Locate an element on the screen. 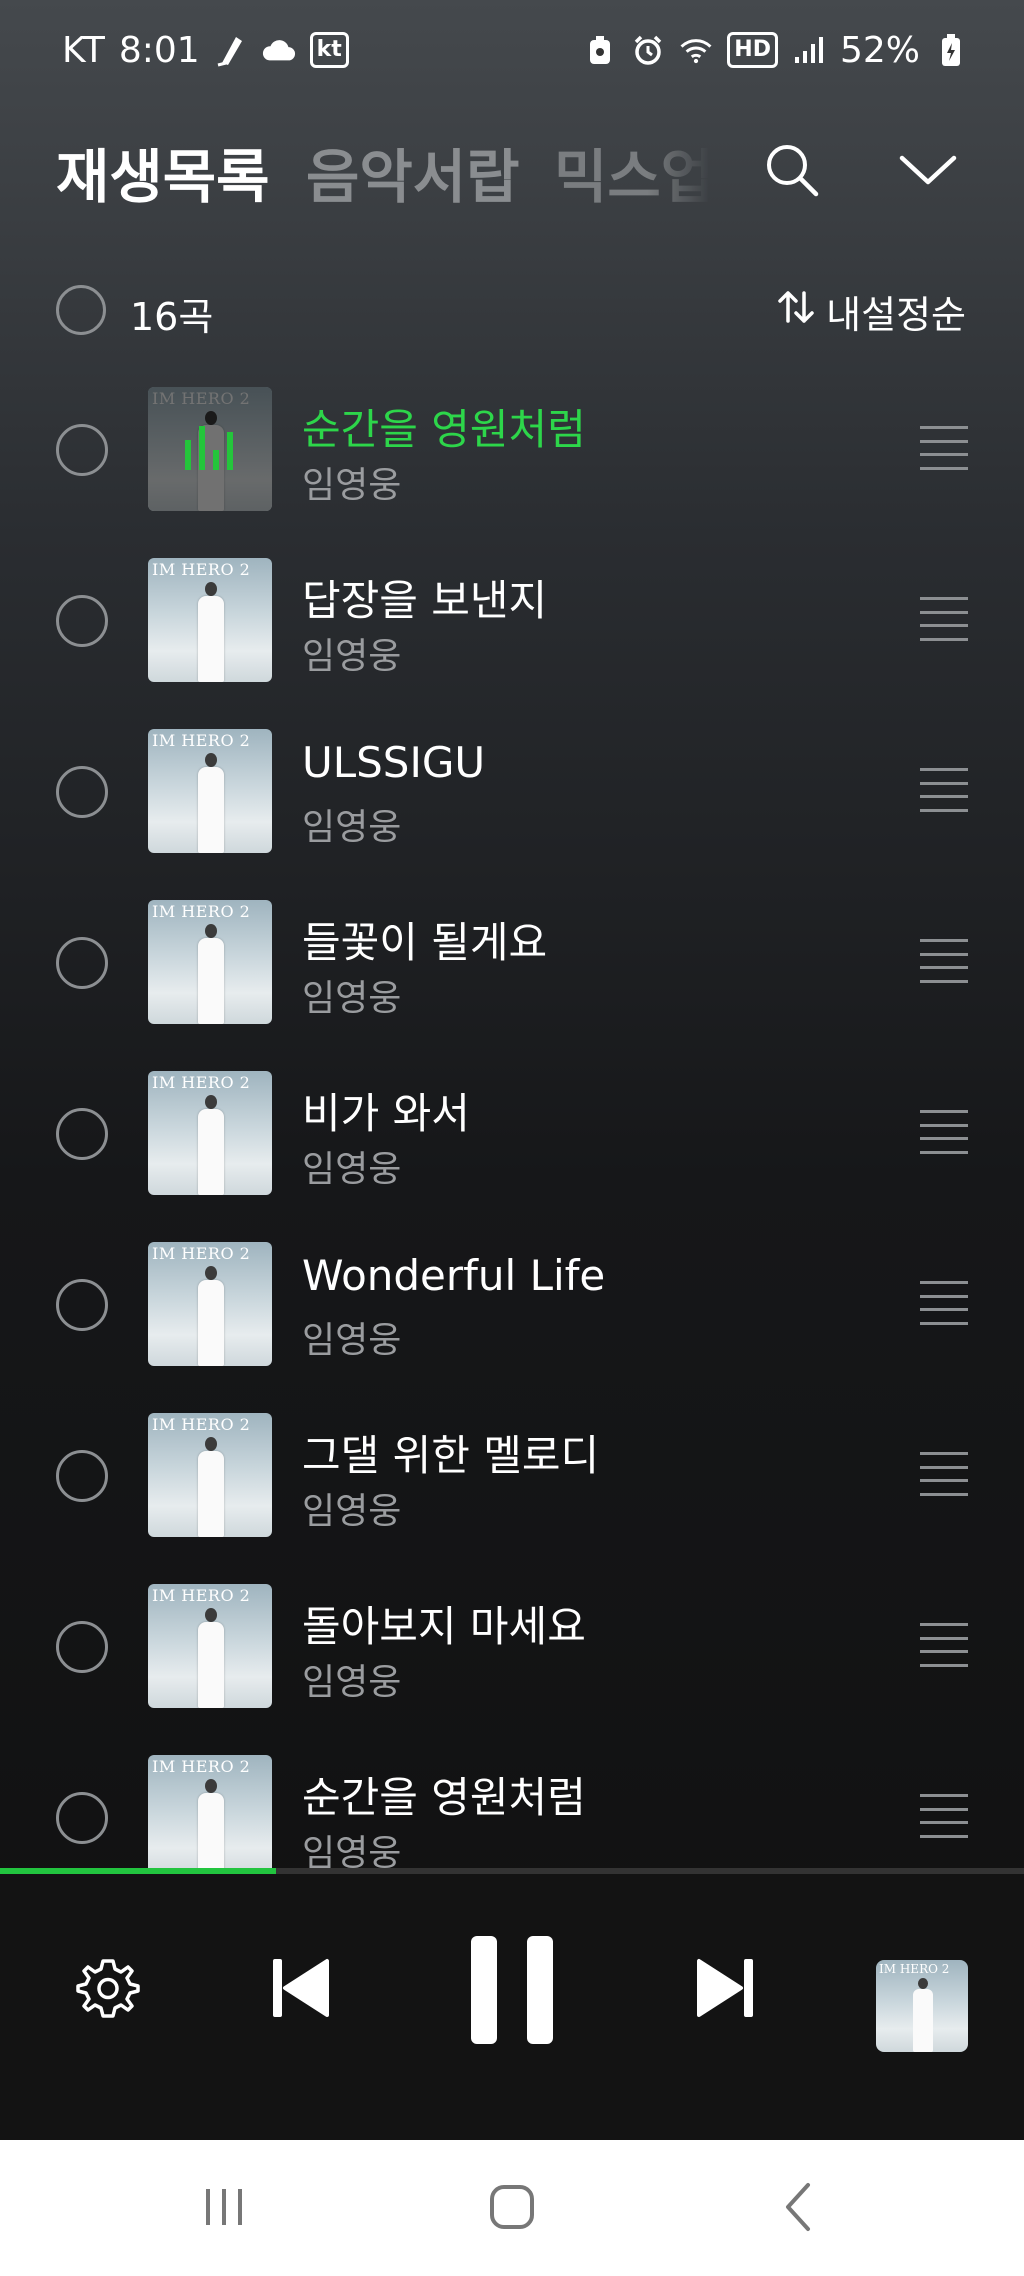 The image size is (1024, 2276). pause-button is located at coordinates (512, 1992).